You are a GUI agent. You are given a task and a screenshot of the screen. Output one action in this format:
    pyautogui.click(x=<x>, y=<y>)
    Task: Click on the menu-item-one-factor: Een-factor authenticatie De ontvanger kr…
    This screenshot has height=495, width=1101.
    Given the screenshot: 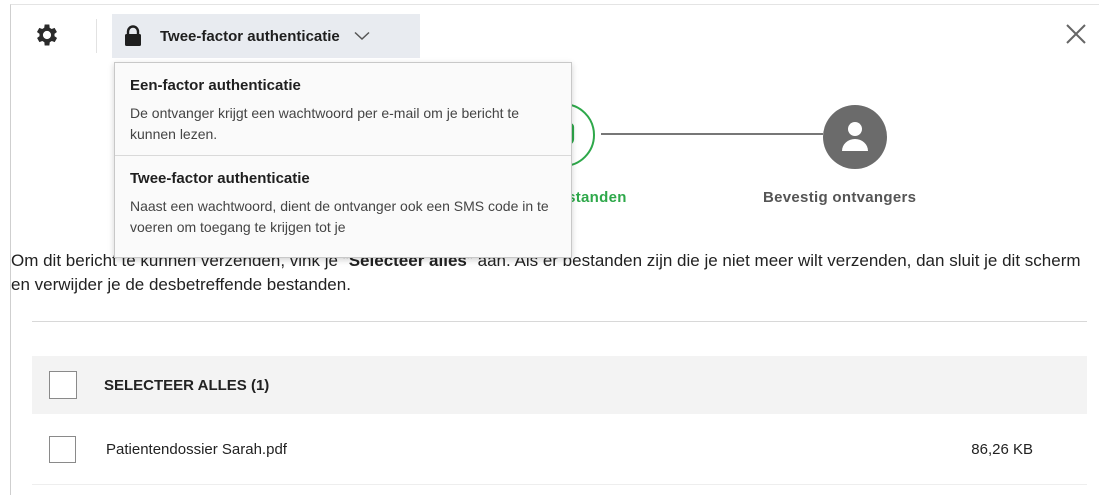 What is the action you would take?
    pyautogui.click(x=343, y=109)
    